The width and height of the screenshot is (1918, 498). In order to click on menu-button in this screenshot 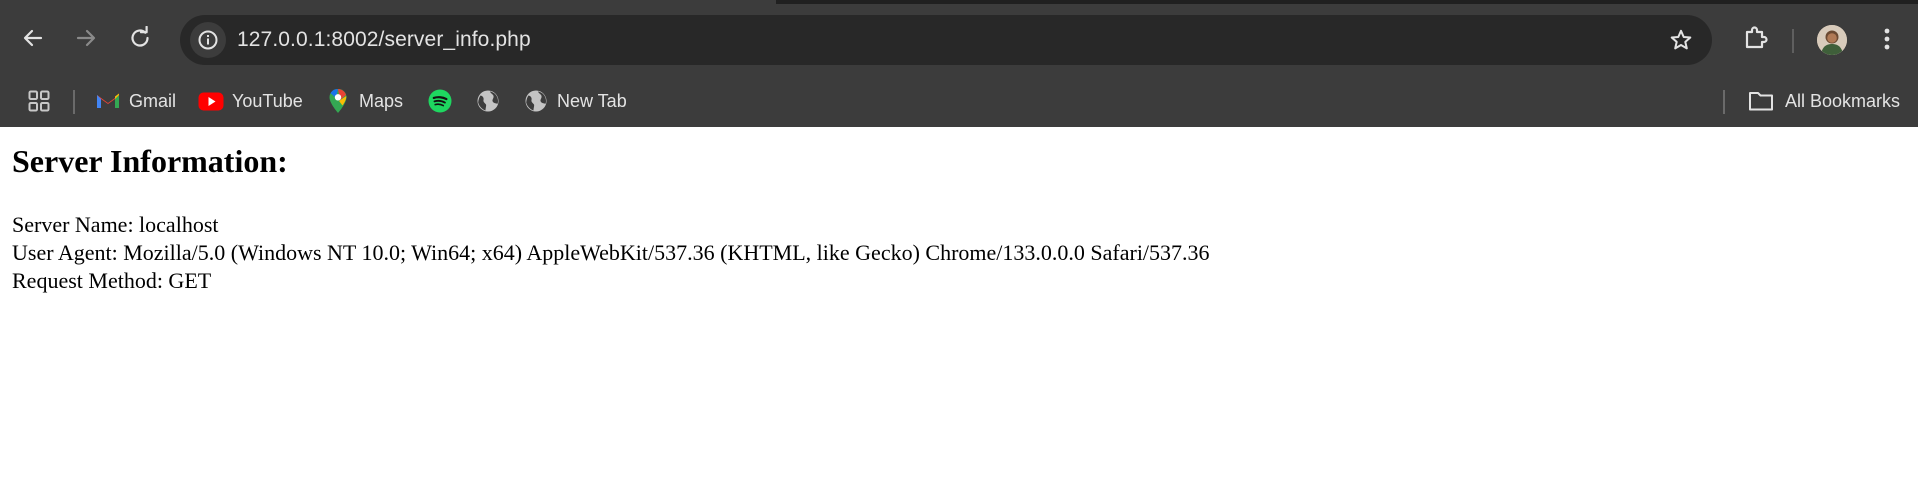, I will do `click(1887, 39)`.